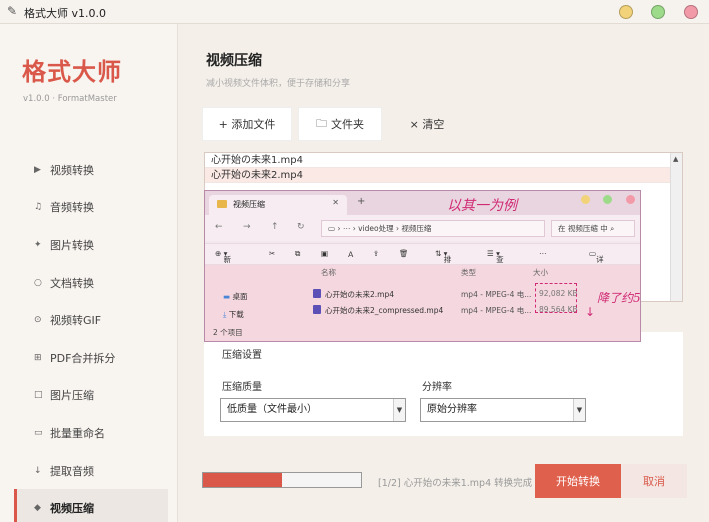  What do you see at coordinates (91, 471) in the screenshot?
I see `sidebar-item-extract-audio: ↓ 提取音频` at bounding box center [91, 471].